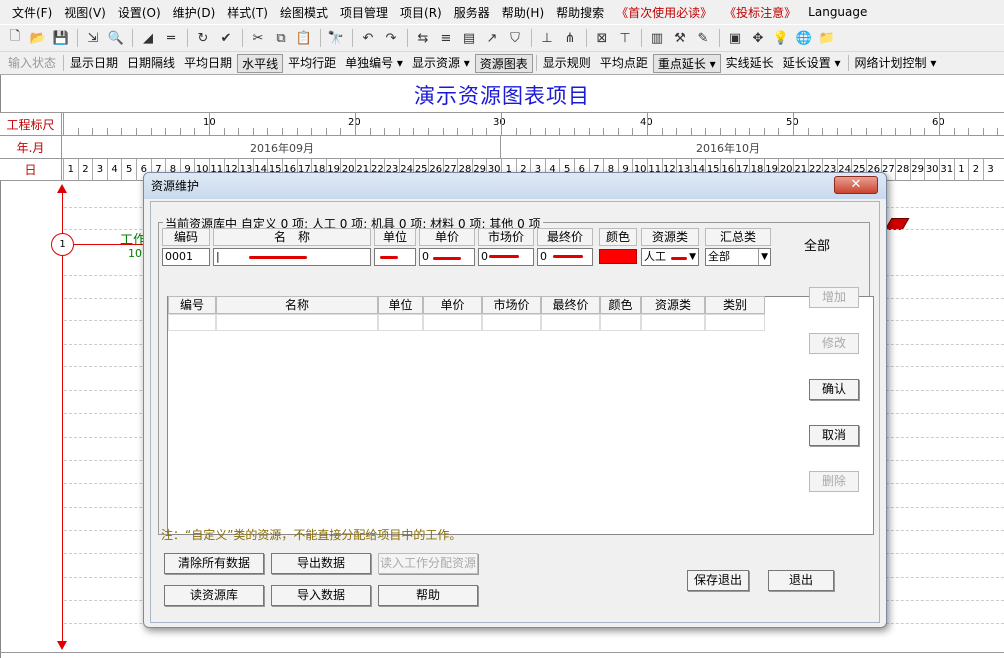  I want to click on view-toggle-button: 实线延长, so click(750, 63).